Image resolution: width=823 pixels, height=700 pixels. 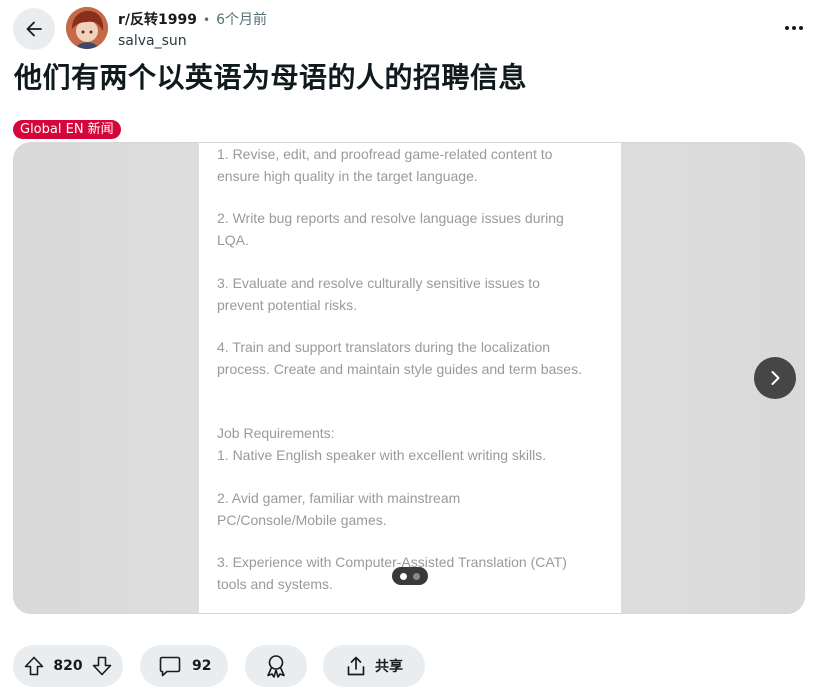 What do you see at coordinates (287, 304) in the screenshot?
I see `text-line: prevent potential risks.` at bounding box center [287, 304].